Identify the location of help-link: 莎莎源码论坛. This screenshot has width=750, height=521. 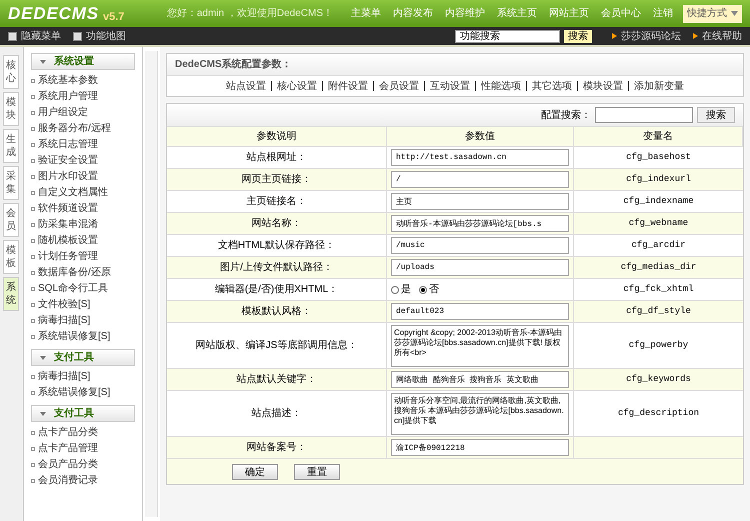
(646, 36).